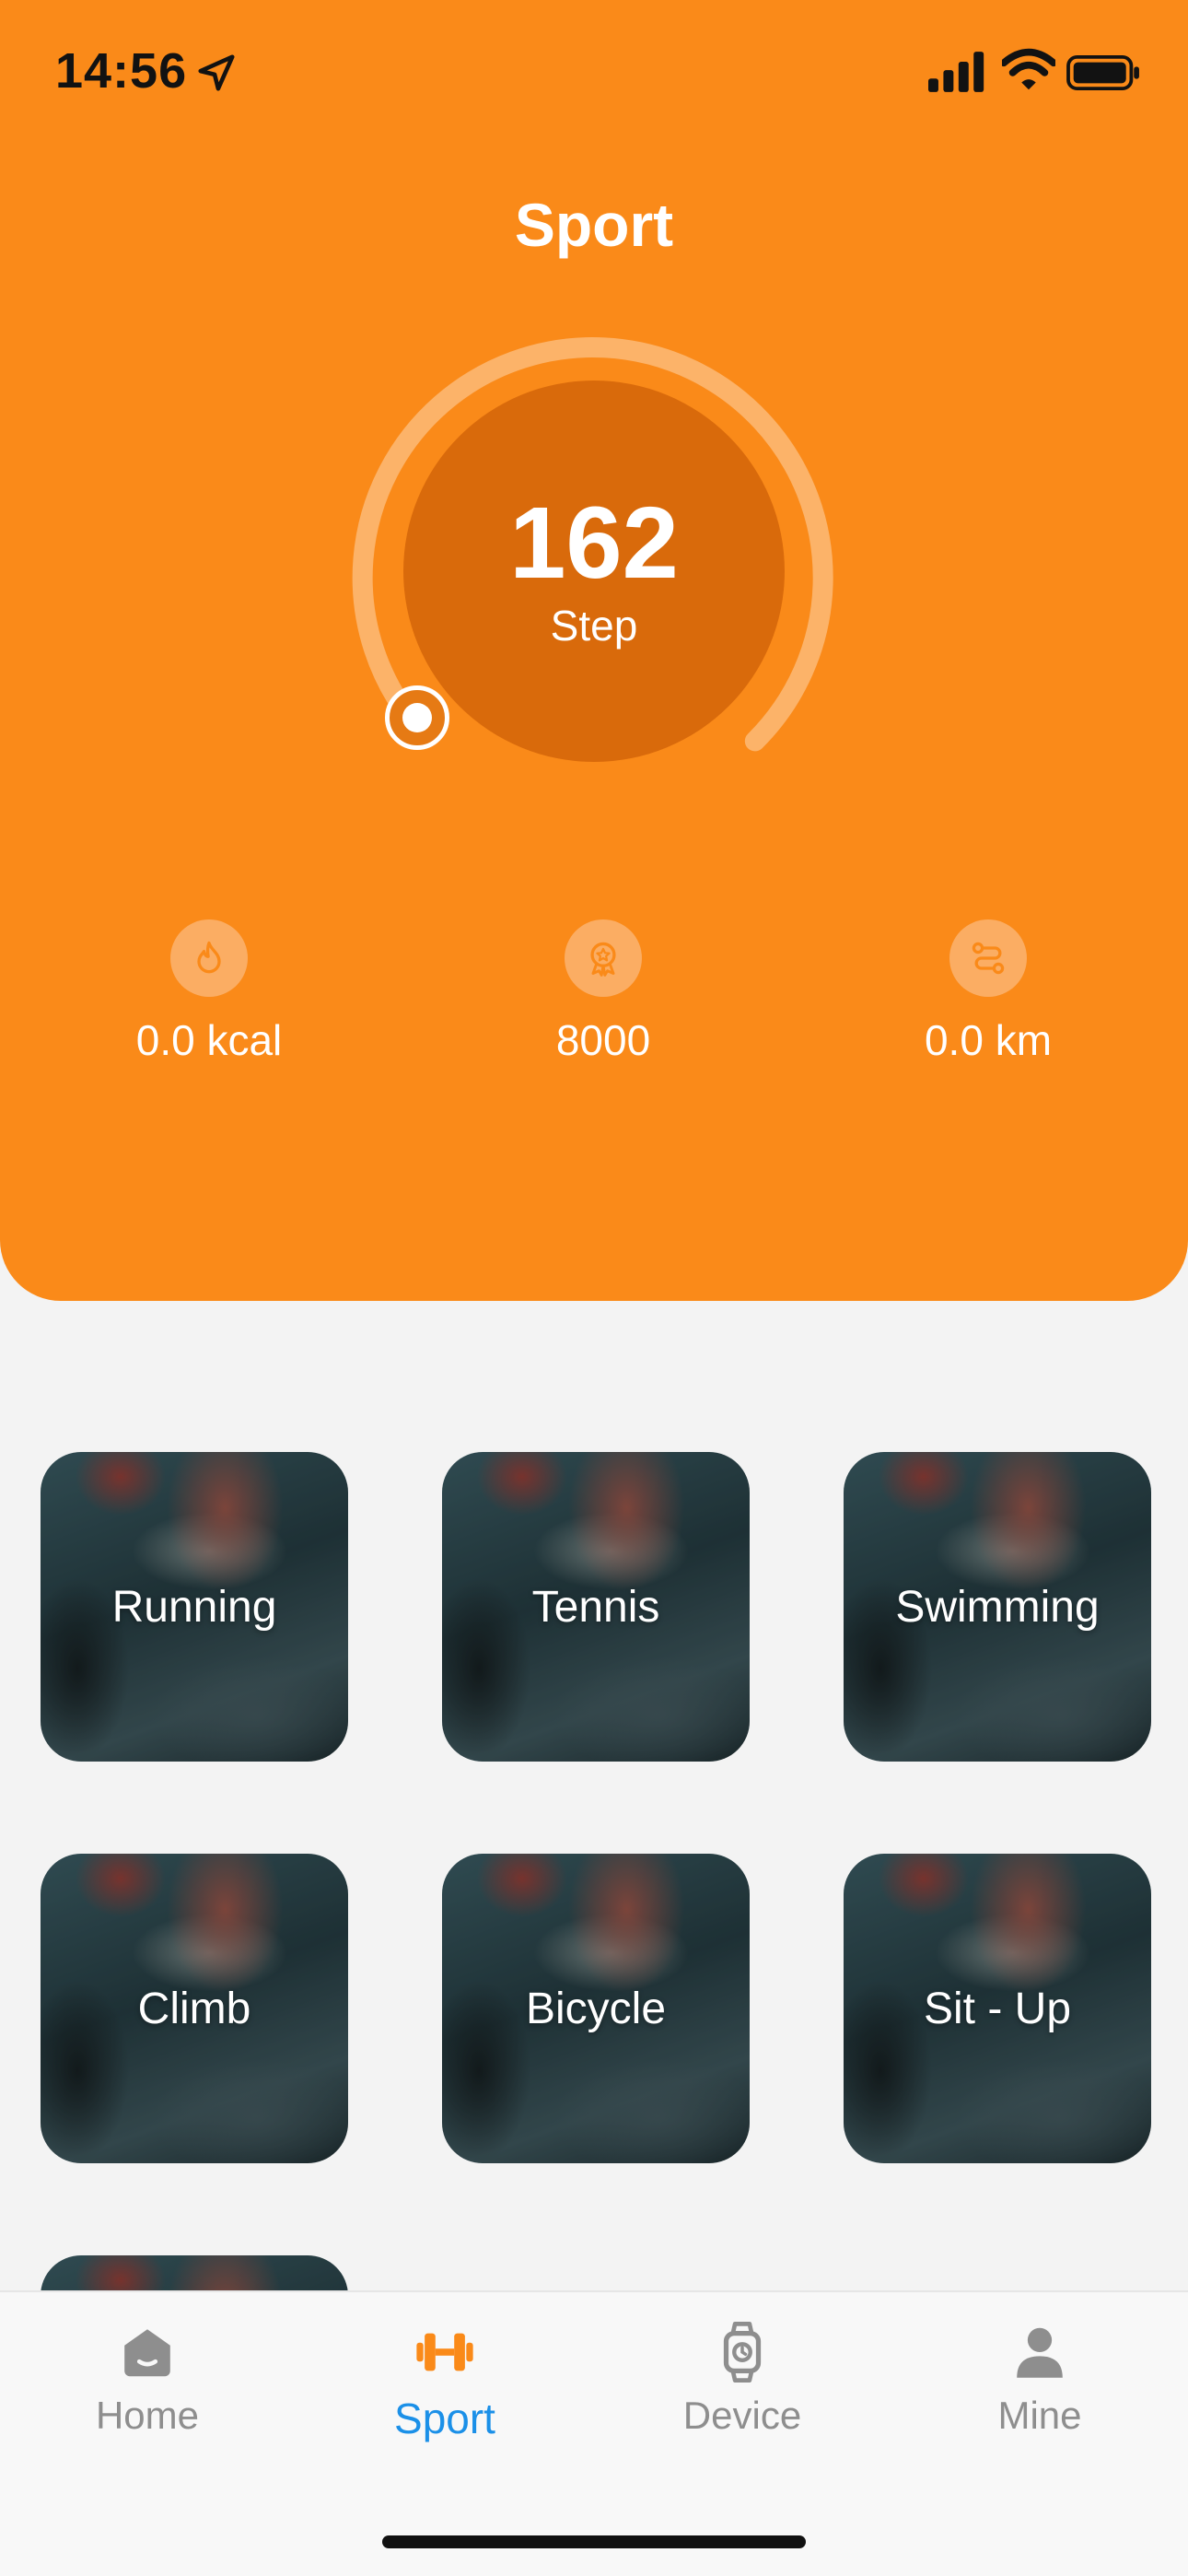 Image resolution: width=1188 pixels, height=2576 pixels. What do you see at coordinates (147, 2415) in the screenshot?
I see `tab-home-label: Home` at bounding box center [147, 2415].